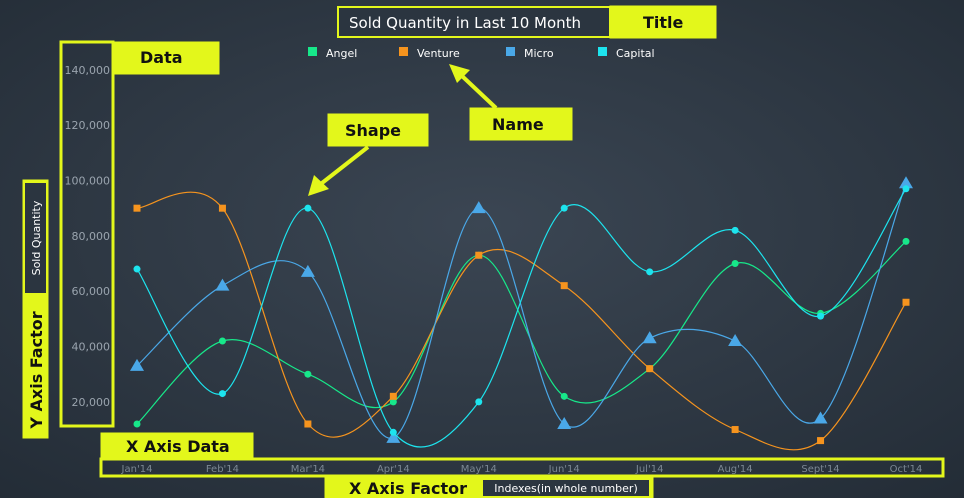 This screenshot has height=498, width=964. What do you see at coordinates (88, 181) in the screenshot?
I see `y-tick-label: 100,000` at bounding box center [88, 181].